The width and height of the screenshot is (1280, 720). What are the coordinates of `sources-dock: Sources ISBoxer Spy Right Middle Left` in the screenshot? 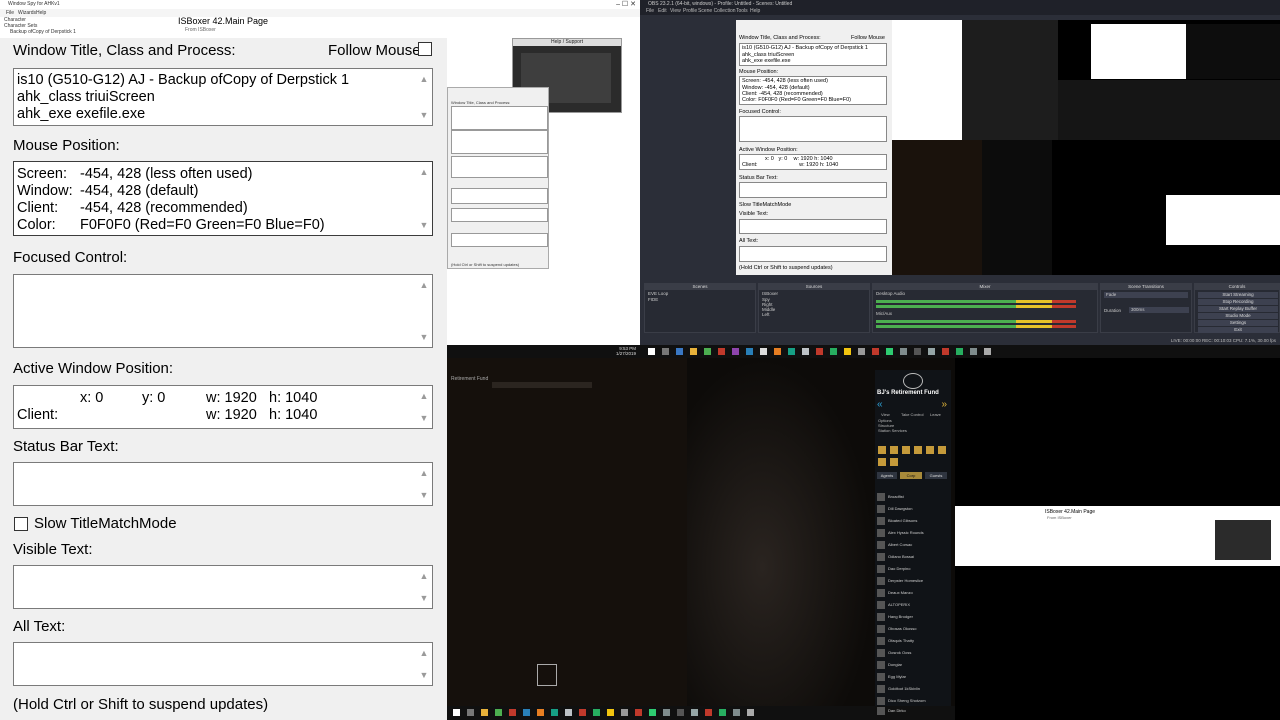 It's located at (814, 308).